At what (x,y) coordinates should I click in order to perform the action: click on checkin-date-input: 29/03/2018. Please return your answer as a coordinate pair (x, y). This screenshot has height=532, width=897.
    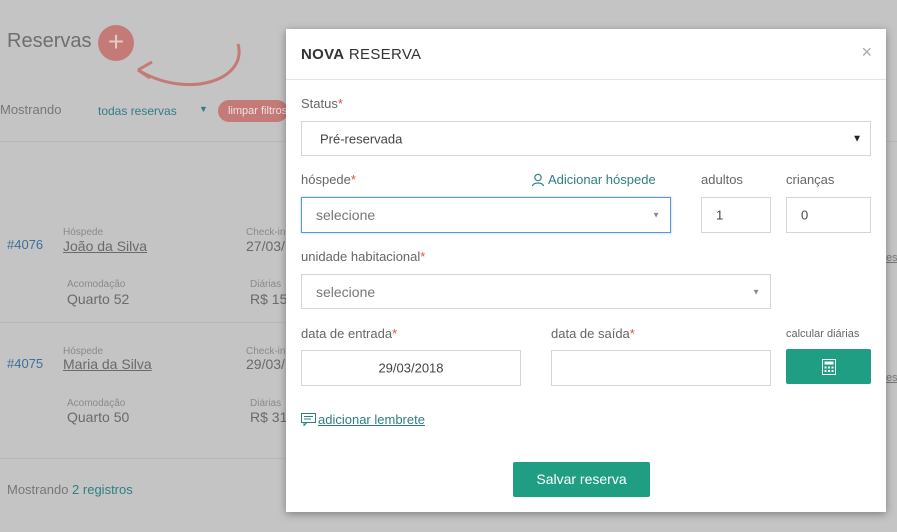
    Looking at the image, I should click on (411, 368).